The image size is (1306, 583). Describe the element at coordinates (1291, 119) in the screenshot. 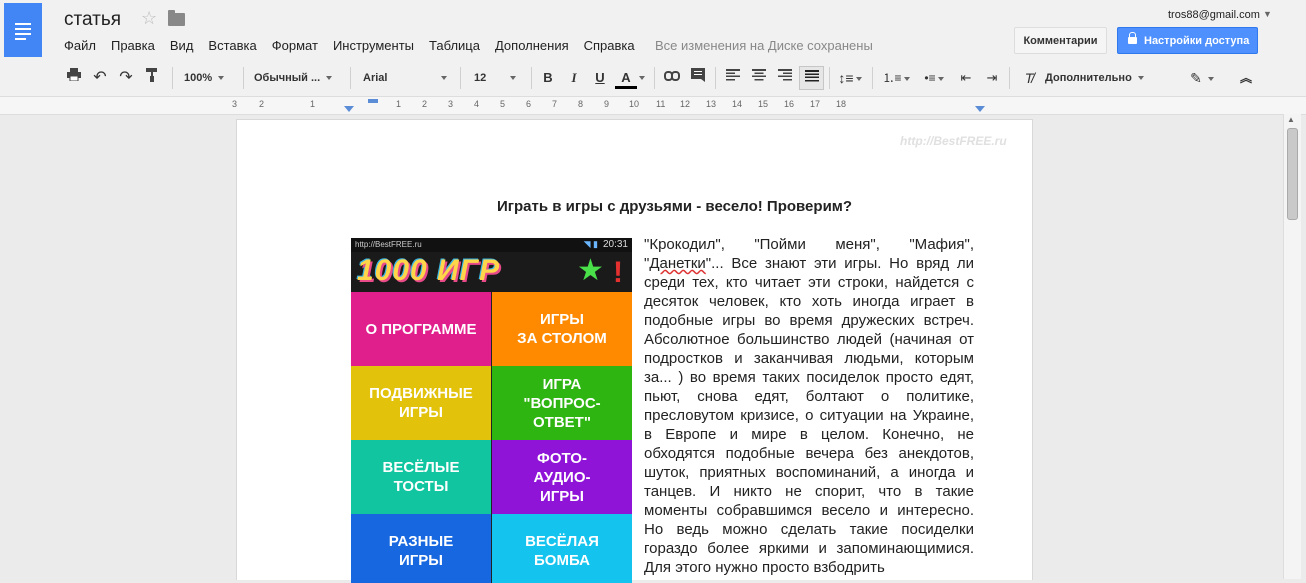

I see `scroll-up-icon: ▲` at that location.